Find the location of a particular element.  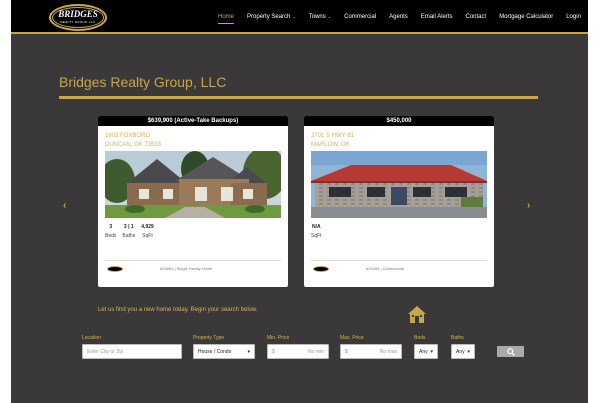

max-price-placeholder: No max is located at coordinates (388, 351).